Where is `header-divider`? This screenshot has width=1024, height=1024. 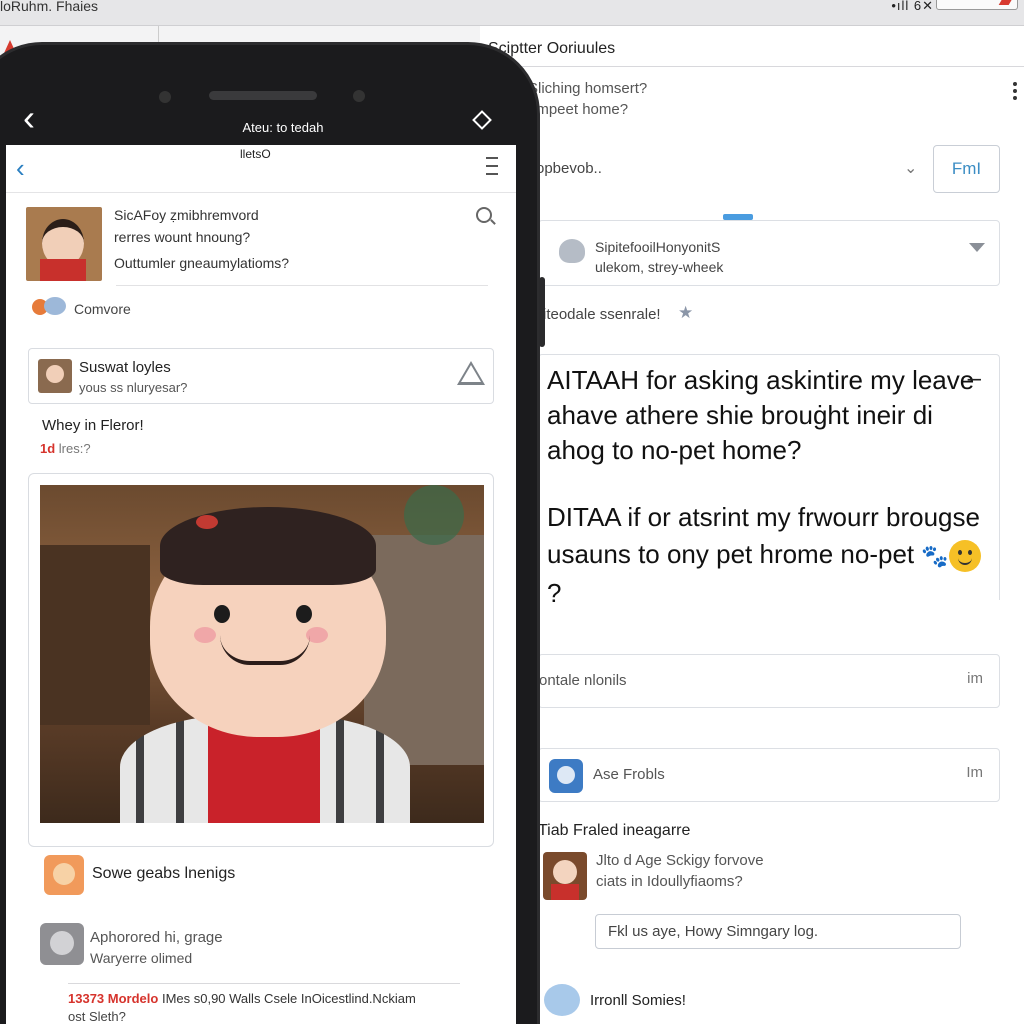 header-divider is located at coordinates (752, 66).